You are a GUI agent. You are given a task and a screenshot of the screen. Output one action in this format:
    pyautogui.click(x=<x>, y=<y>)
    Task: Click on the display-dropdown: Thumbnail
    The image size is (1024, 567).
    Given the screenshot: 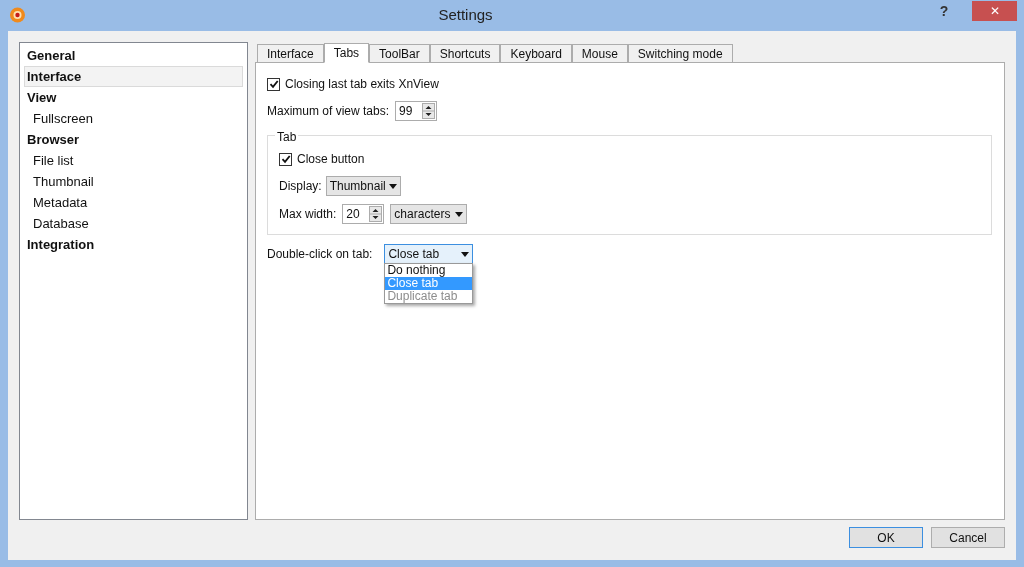 What is the action you would take?
    pyautogui.click(x=363, y=186)
    